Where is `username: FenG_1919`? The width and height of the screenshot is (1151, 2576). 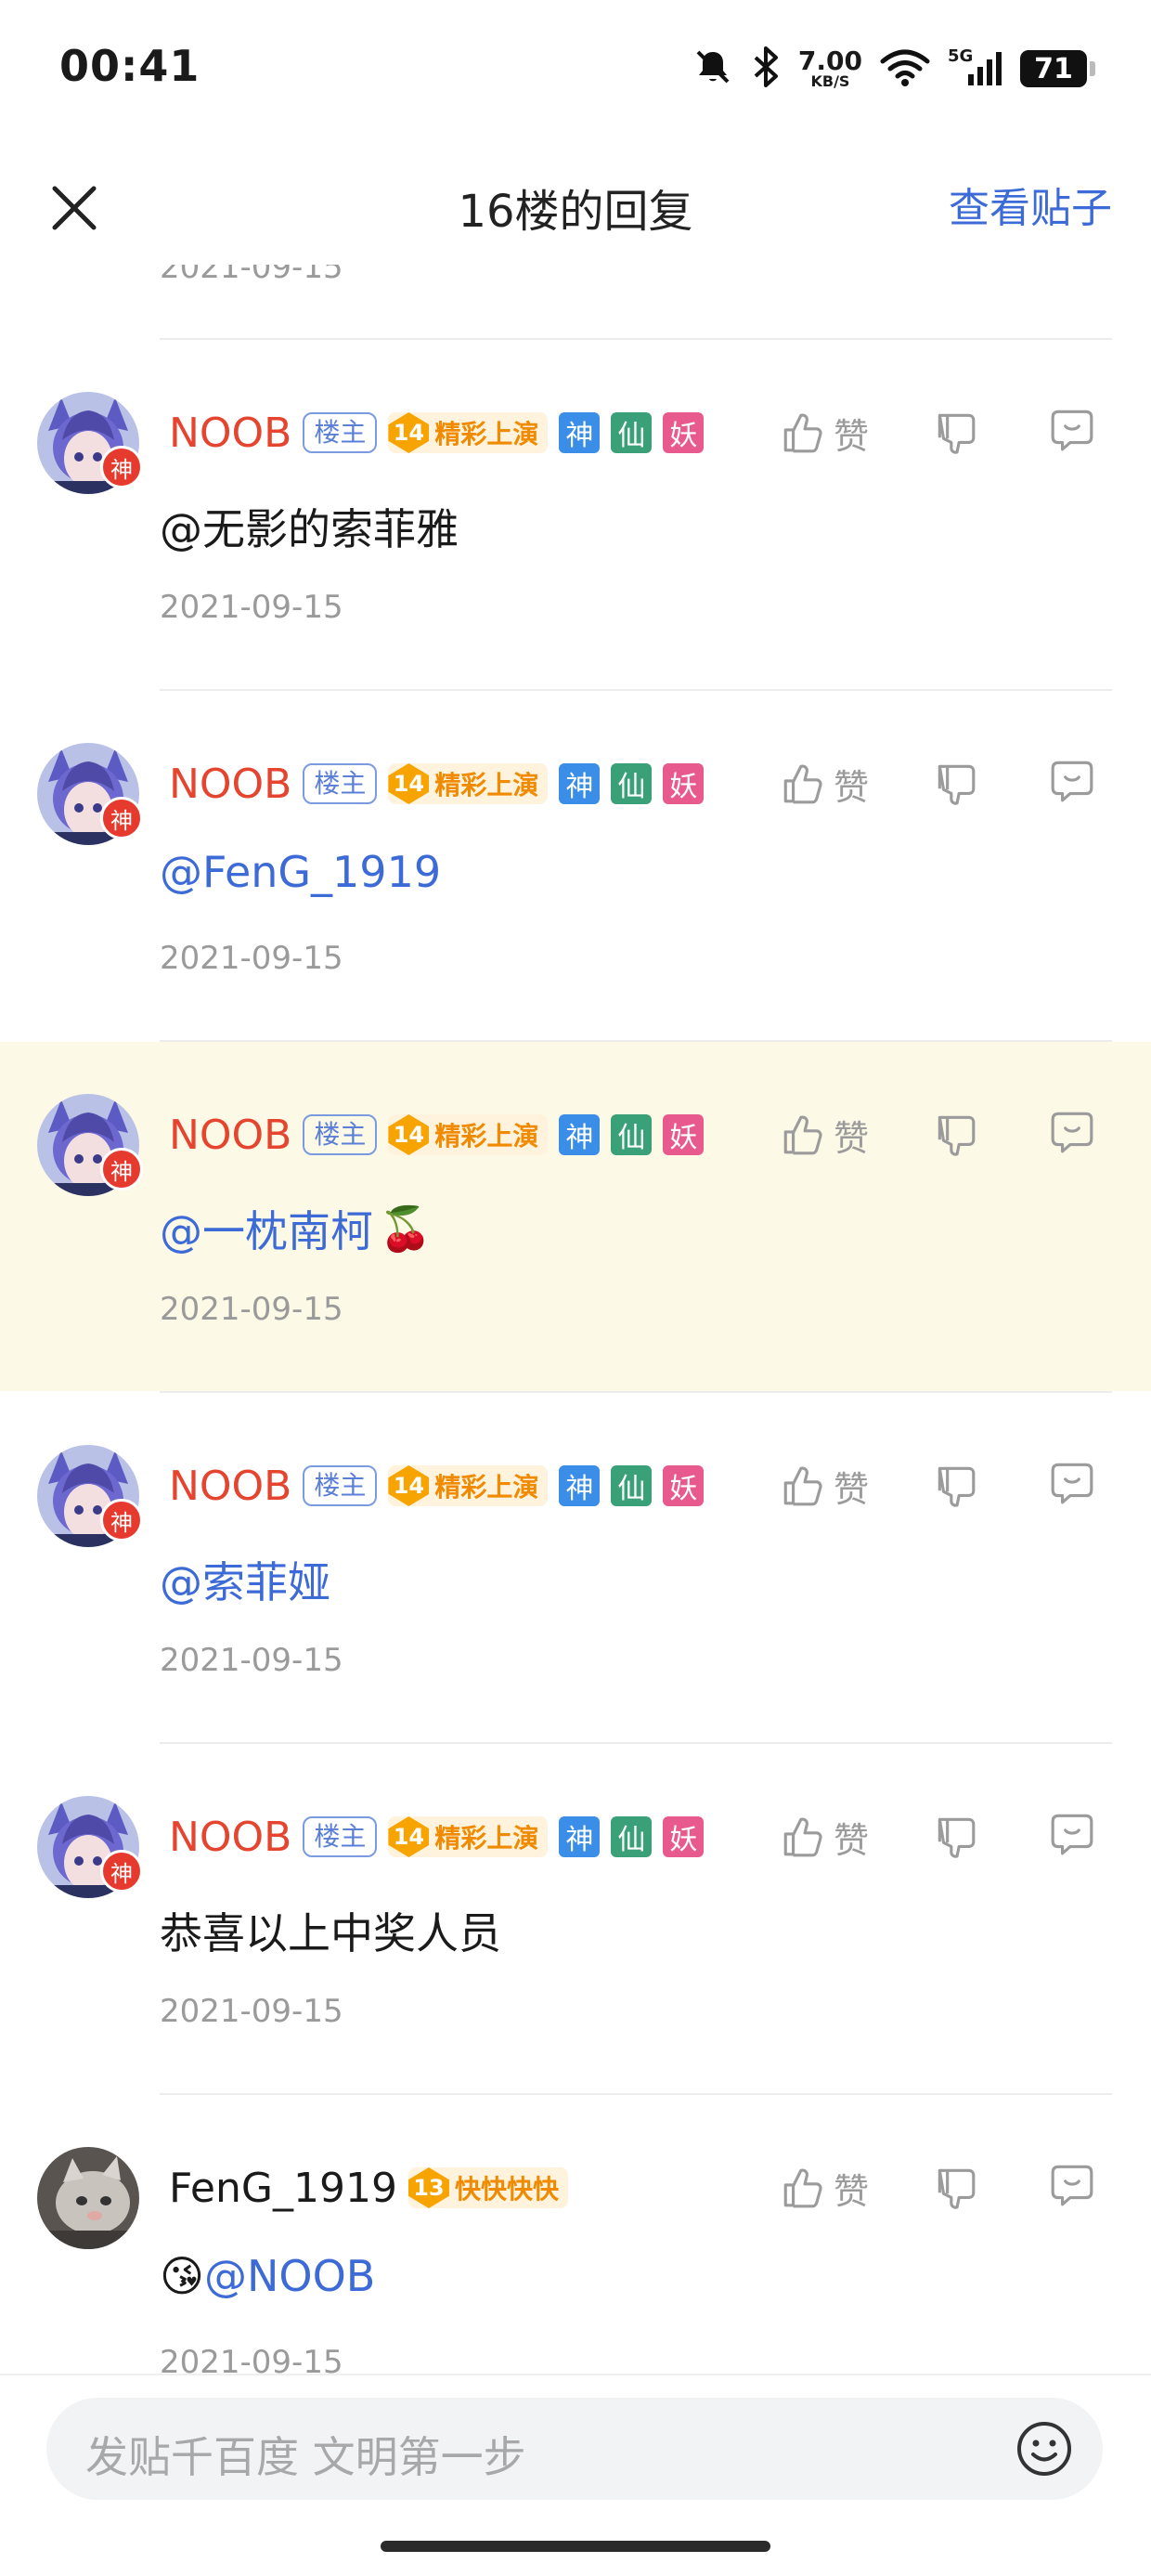
username: FenG_1919 is located at coordinates (283, 2189).